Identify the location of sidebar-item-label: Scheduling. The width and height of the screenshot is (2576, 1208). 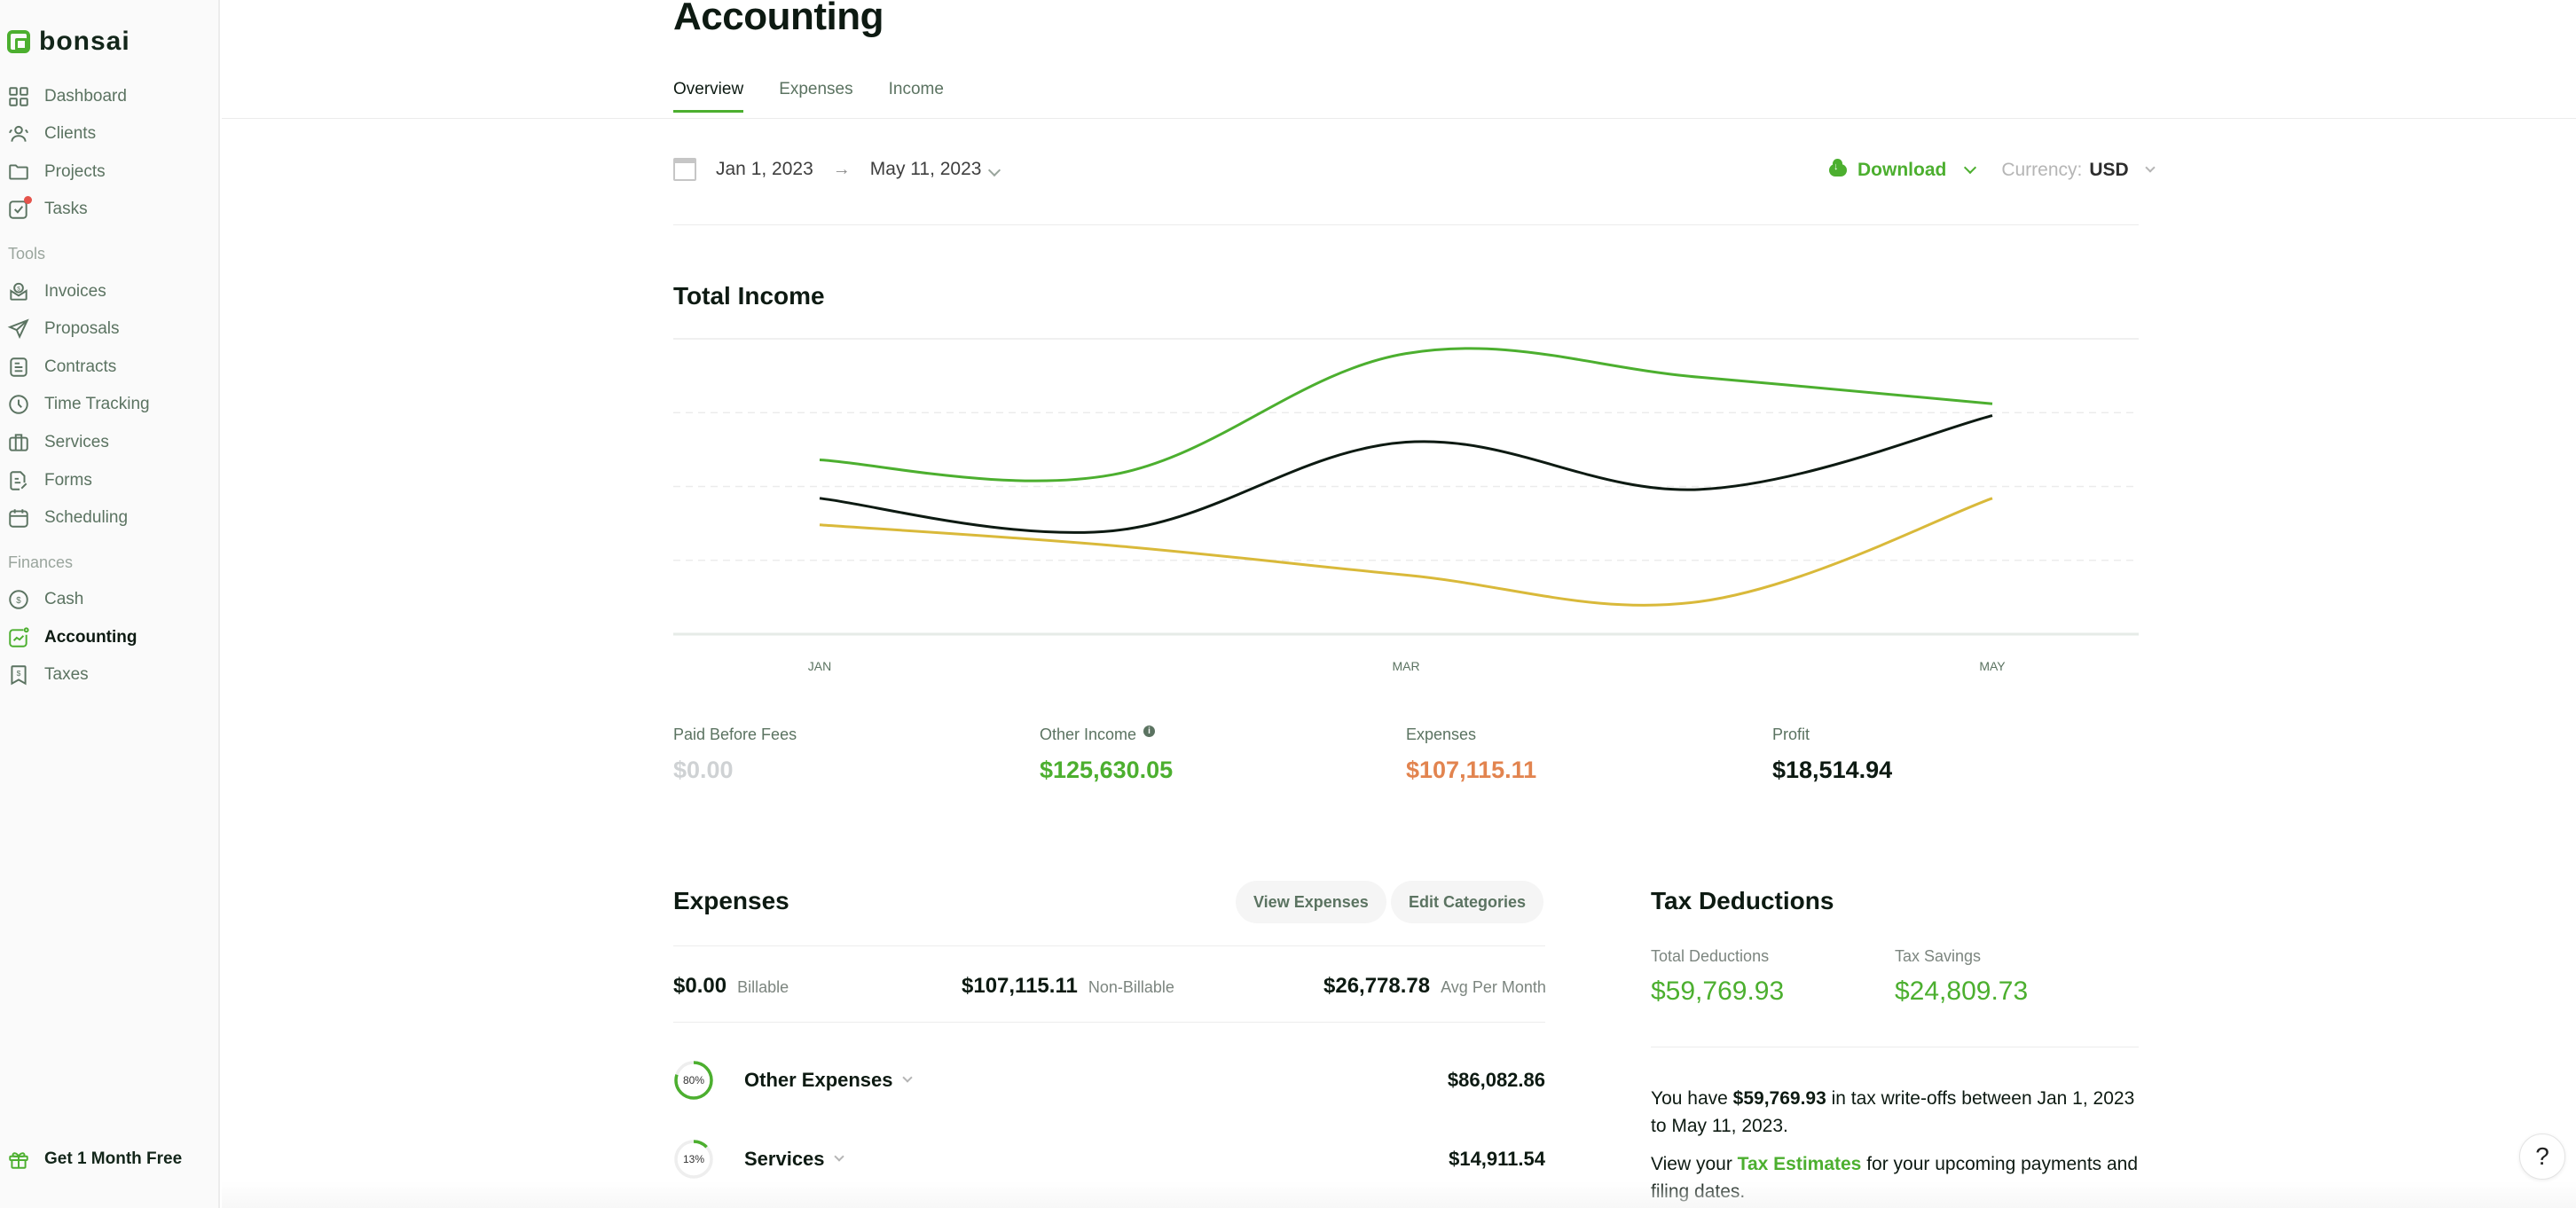
(86, 517).